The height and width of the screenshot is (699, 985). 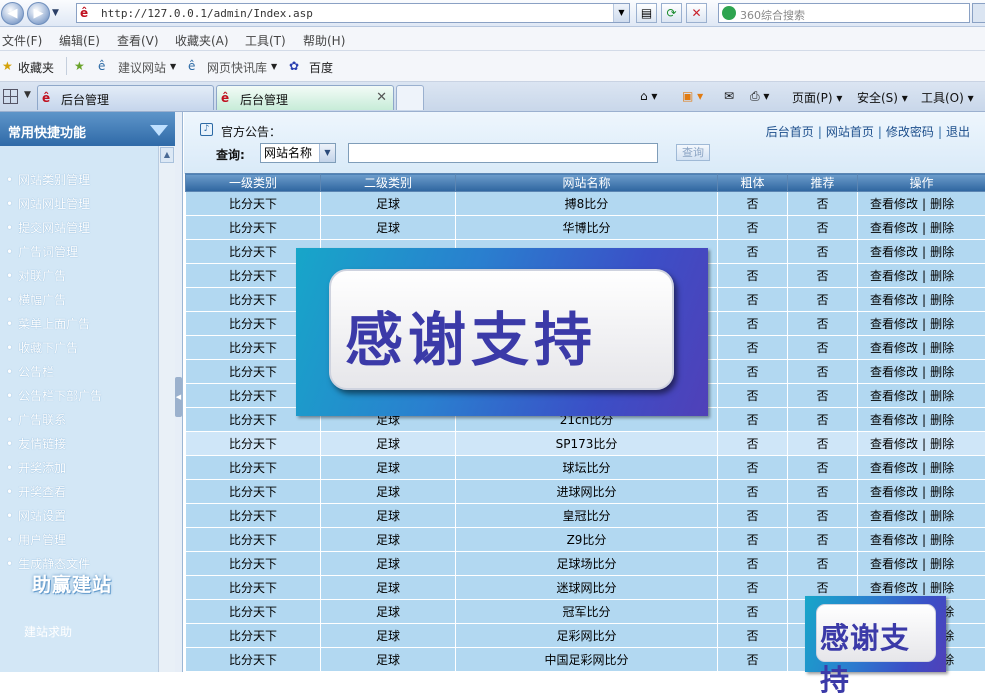 I want to click on new-tab-button, so click(x=410, y=97).